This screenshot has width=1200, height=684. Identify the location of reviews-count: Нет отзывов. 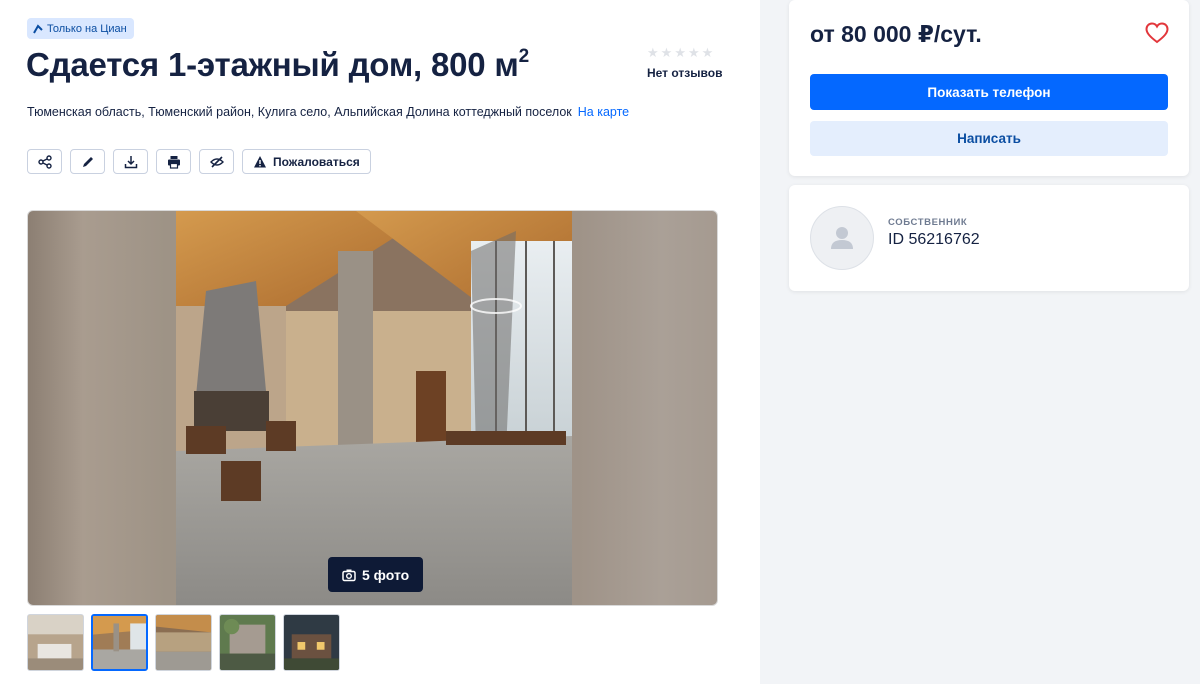
(687, 73).